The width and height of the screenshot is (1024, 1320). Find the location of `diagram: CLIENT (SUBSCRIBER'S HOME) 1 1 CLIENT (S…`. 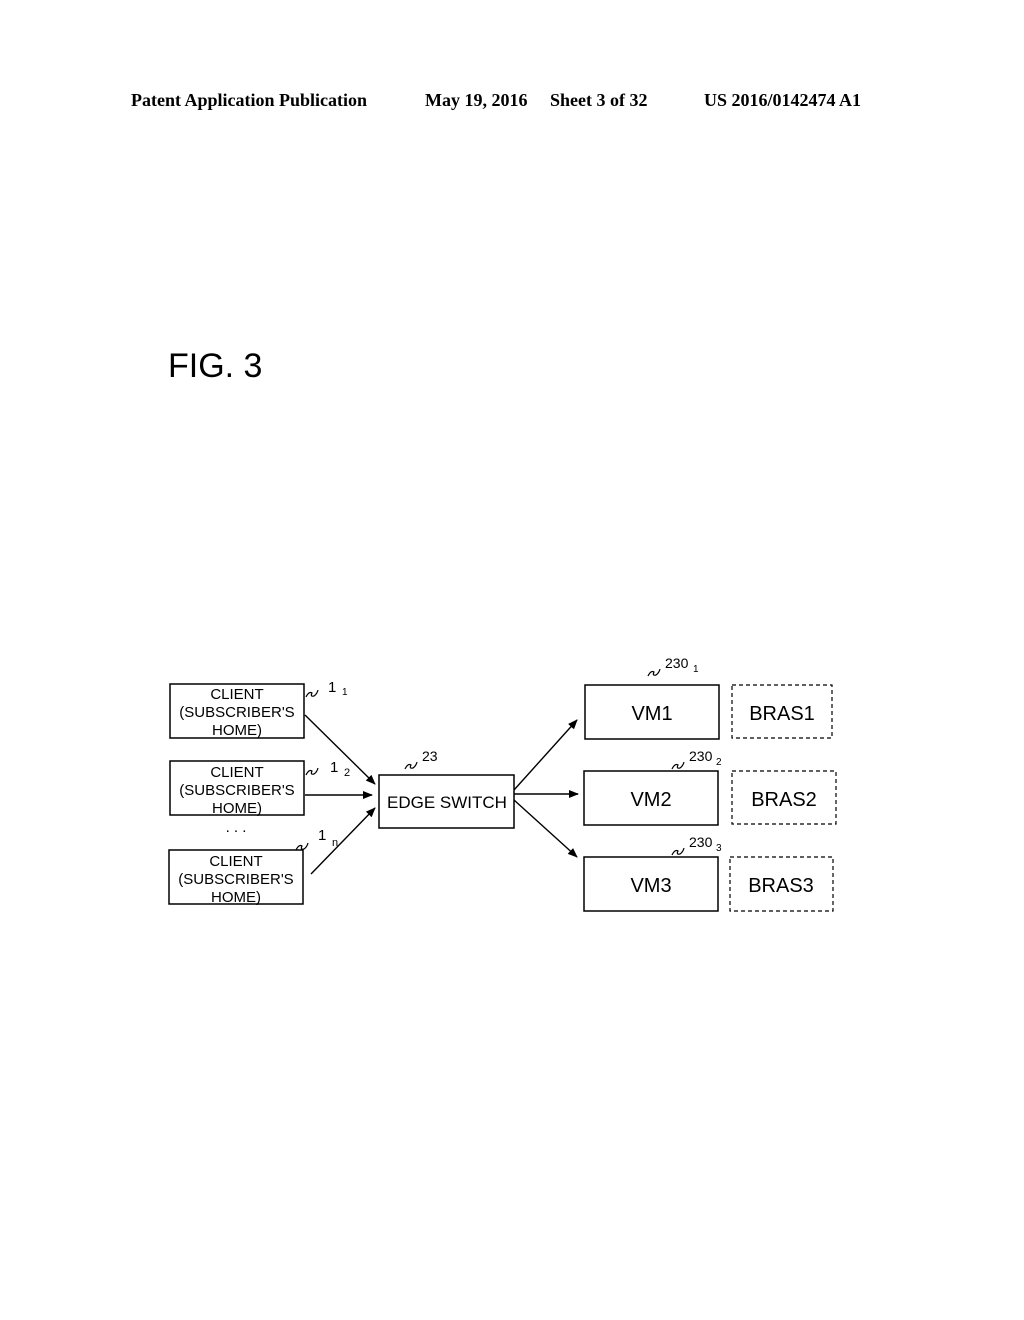

diagram: CLIENT (SUBSCRIBER'S HOME) 1 1 CLIENT (S… is located at coordinates (502, 783).